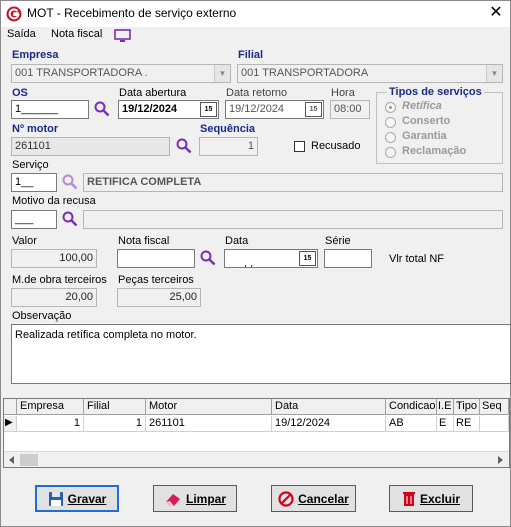 The image size is (511, 527). I want to click on radio-retifica, so click(390, 107).